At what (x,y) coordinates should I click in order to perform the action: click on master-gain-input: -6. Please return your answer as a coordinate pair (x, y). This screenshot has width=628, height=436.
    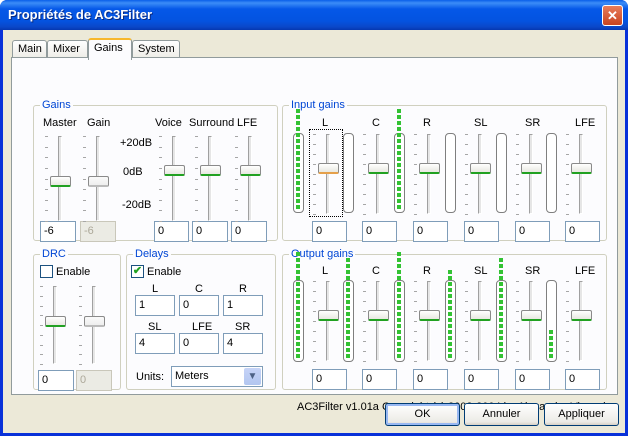
    Looking at the image, I should click on (58, 231).